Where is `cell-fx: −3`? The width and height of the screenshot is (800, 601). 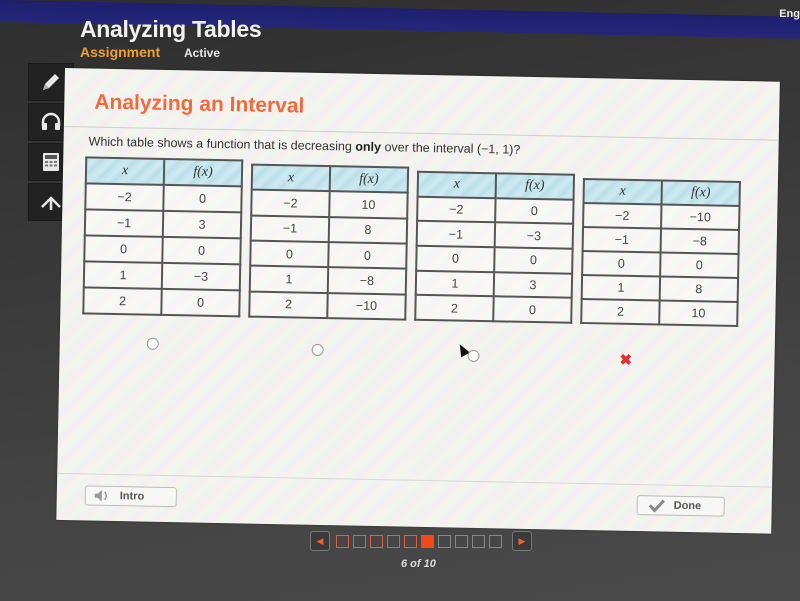
cell-fx: −3 is located at coordinates (534, 235).